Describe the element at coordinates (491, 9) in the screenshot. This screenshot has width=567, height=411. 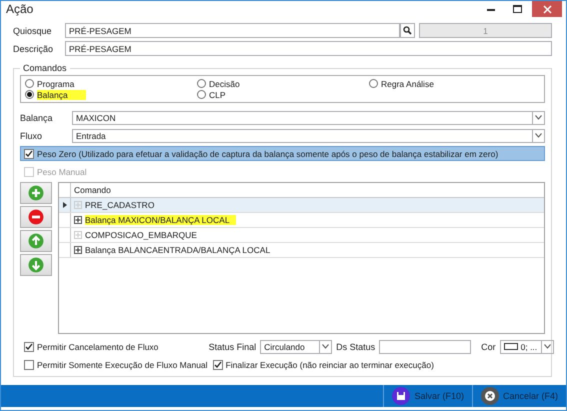
I see `minimize-icon` at that location.